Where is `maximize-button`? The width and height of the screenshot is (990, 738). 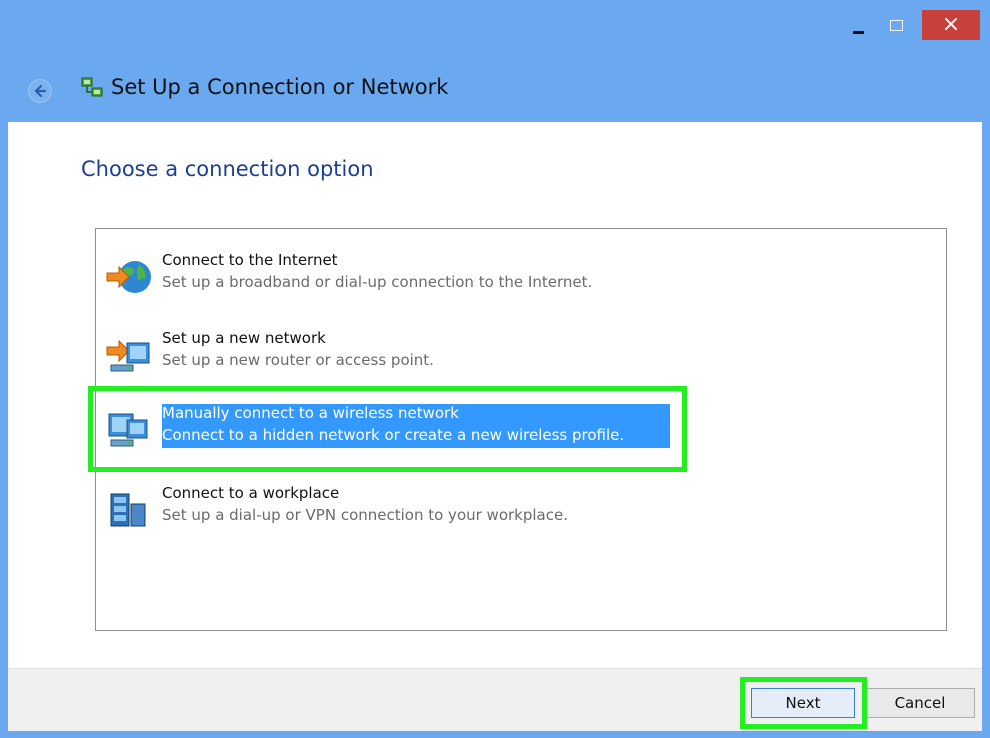 maximize-button is located at coordinates (896, 25).